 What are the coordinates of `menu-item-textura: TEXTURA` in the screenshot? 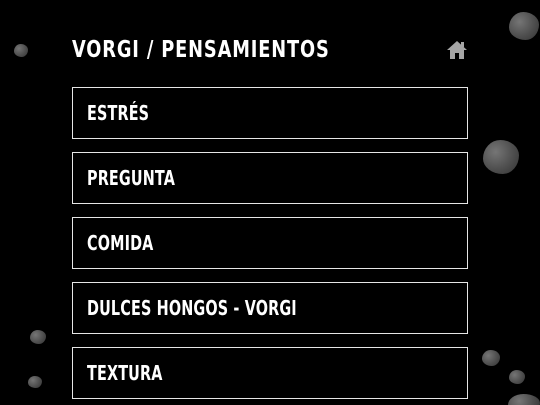 It's located at (270, 373).